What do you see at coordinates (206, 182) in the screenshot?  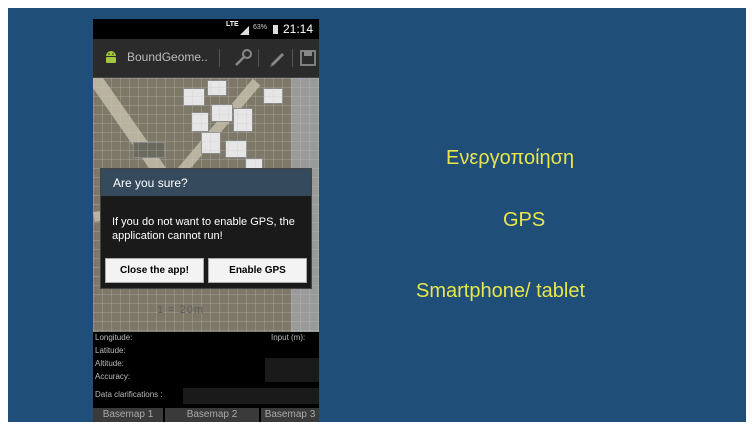 I see `dialog-header: Are you sure?` at bounding box center [206, 182].